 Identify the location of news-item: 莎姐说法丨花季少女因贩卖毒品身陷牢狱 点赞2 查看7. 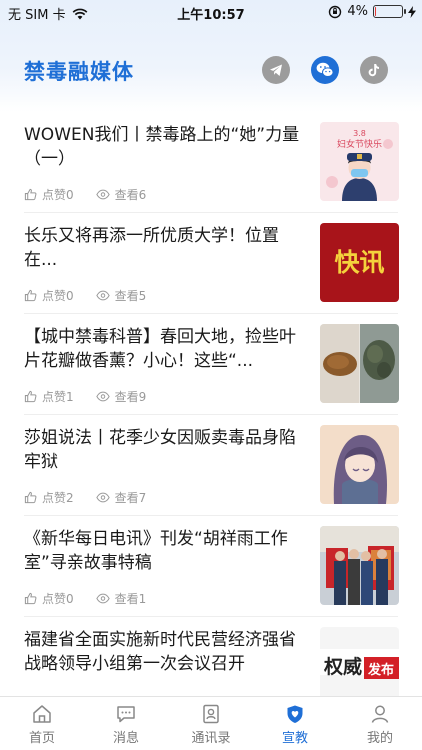
(211, 465).